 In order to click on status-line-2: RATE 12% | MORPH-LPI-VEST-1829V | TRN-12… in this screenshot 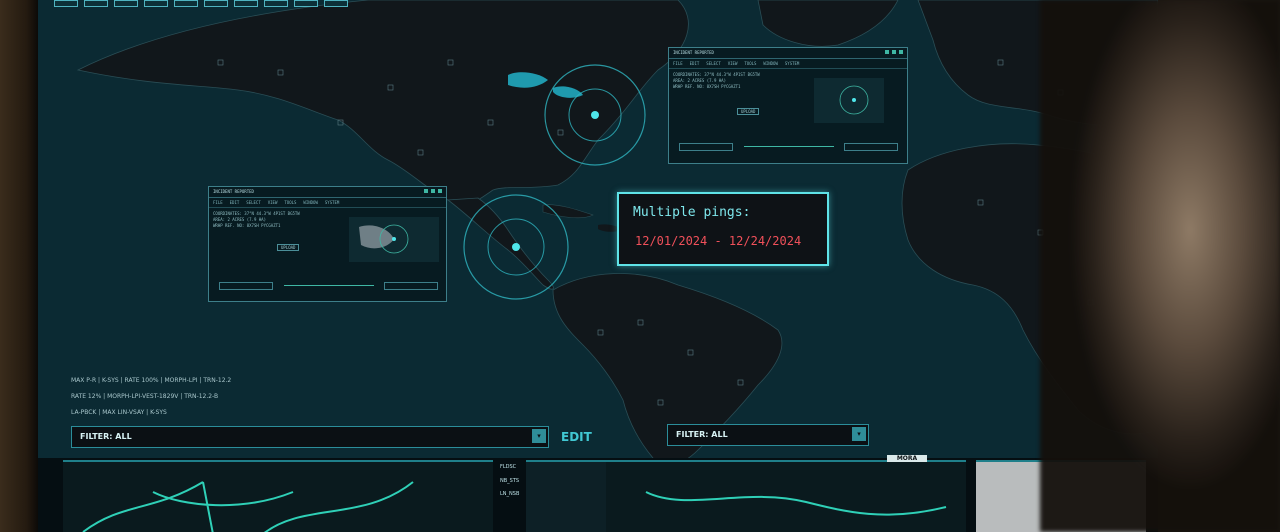, I will do `click(145, 396)`.